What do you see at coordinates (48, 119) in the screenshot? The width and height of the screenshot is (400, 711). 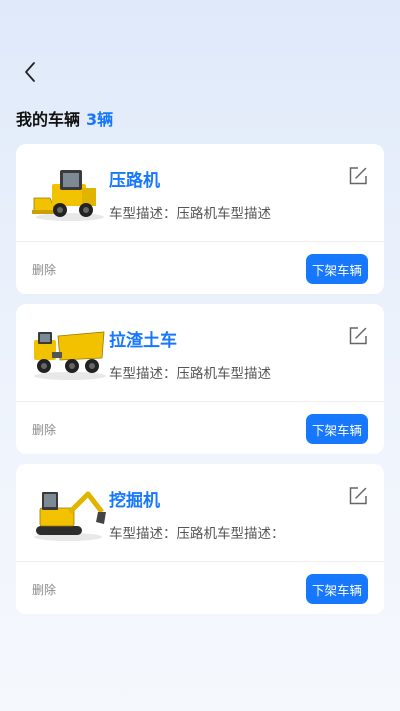 I see `page-title: 我的车辆` at bounding box center [48, 119].